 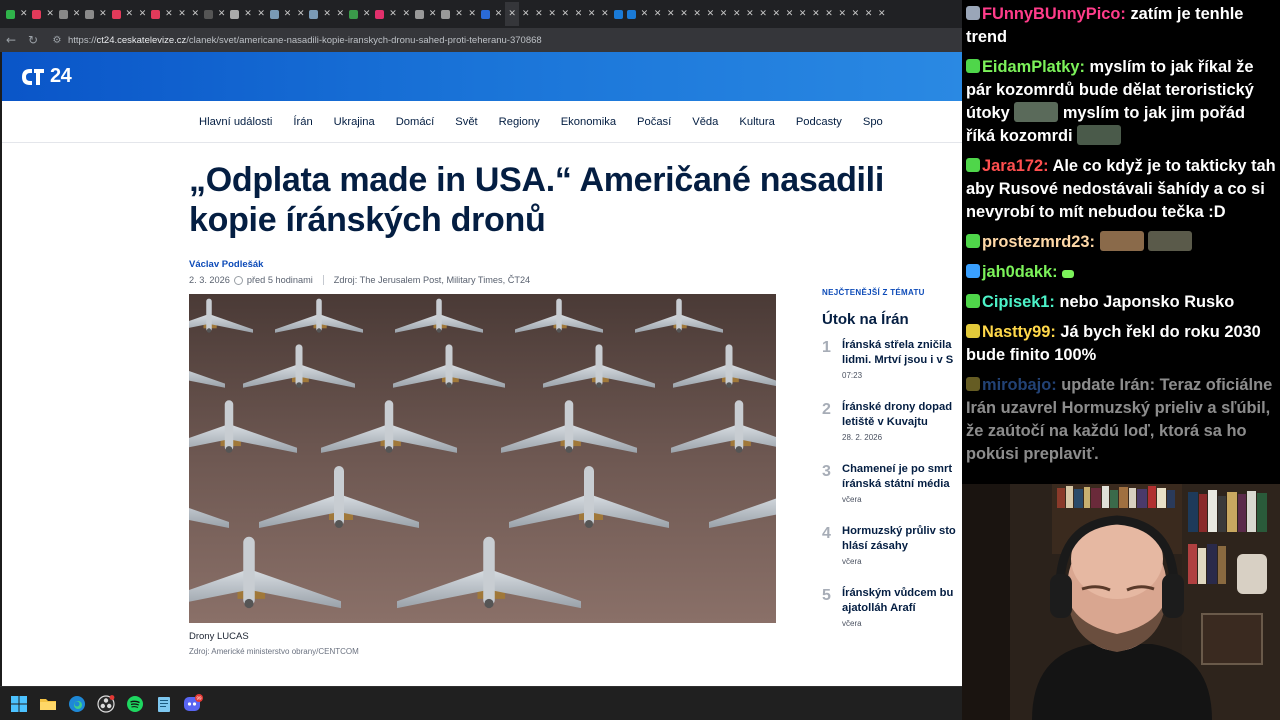 I want to click on chat-username: EidamPlatky, so click(x=1030, y=67).